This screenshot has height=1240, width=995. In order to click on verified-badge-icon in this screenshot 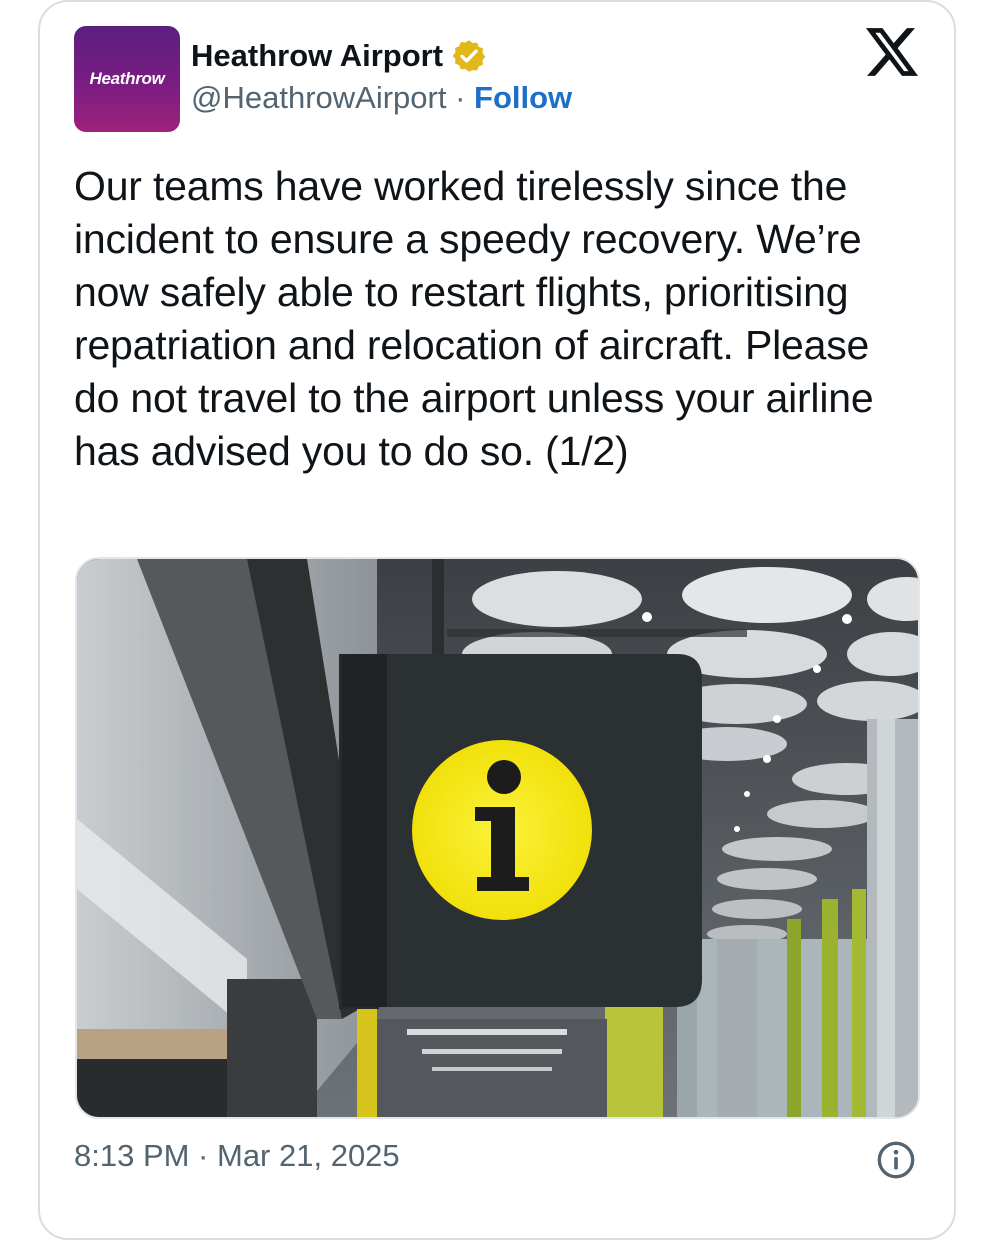, I will do `click(469, 56)`.